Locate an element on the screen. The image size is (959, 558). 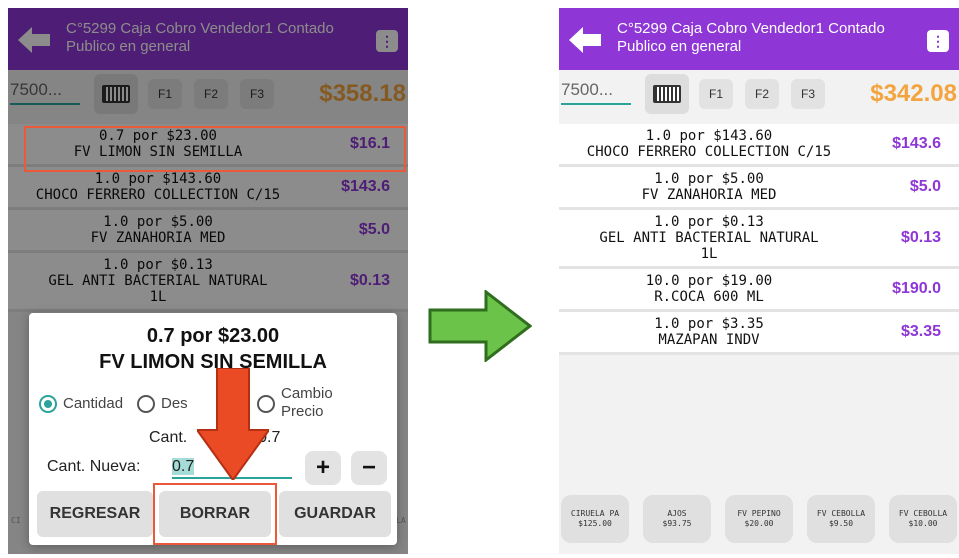
barcode-button is located at coordinates (667, 94).